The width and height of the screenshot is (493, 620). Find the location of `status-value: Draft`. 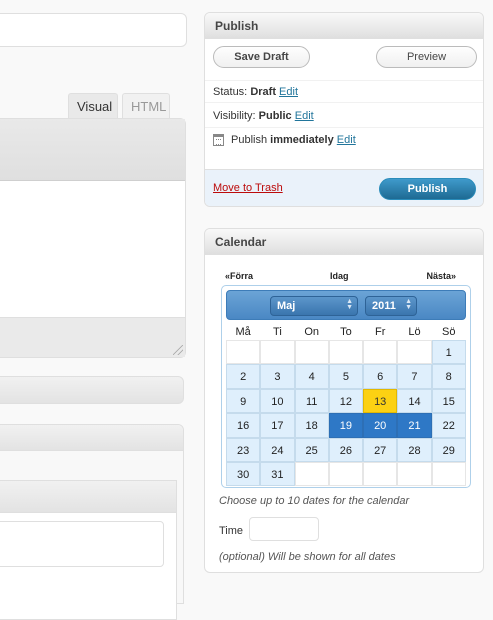

status-value: Draft is located at coordinates (263, 92).